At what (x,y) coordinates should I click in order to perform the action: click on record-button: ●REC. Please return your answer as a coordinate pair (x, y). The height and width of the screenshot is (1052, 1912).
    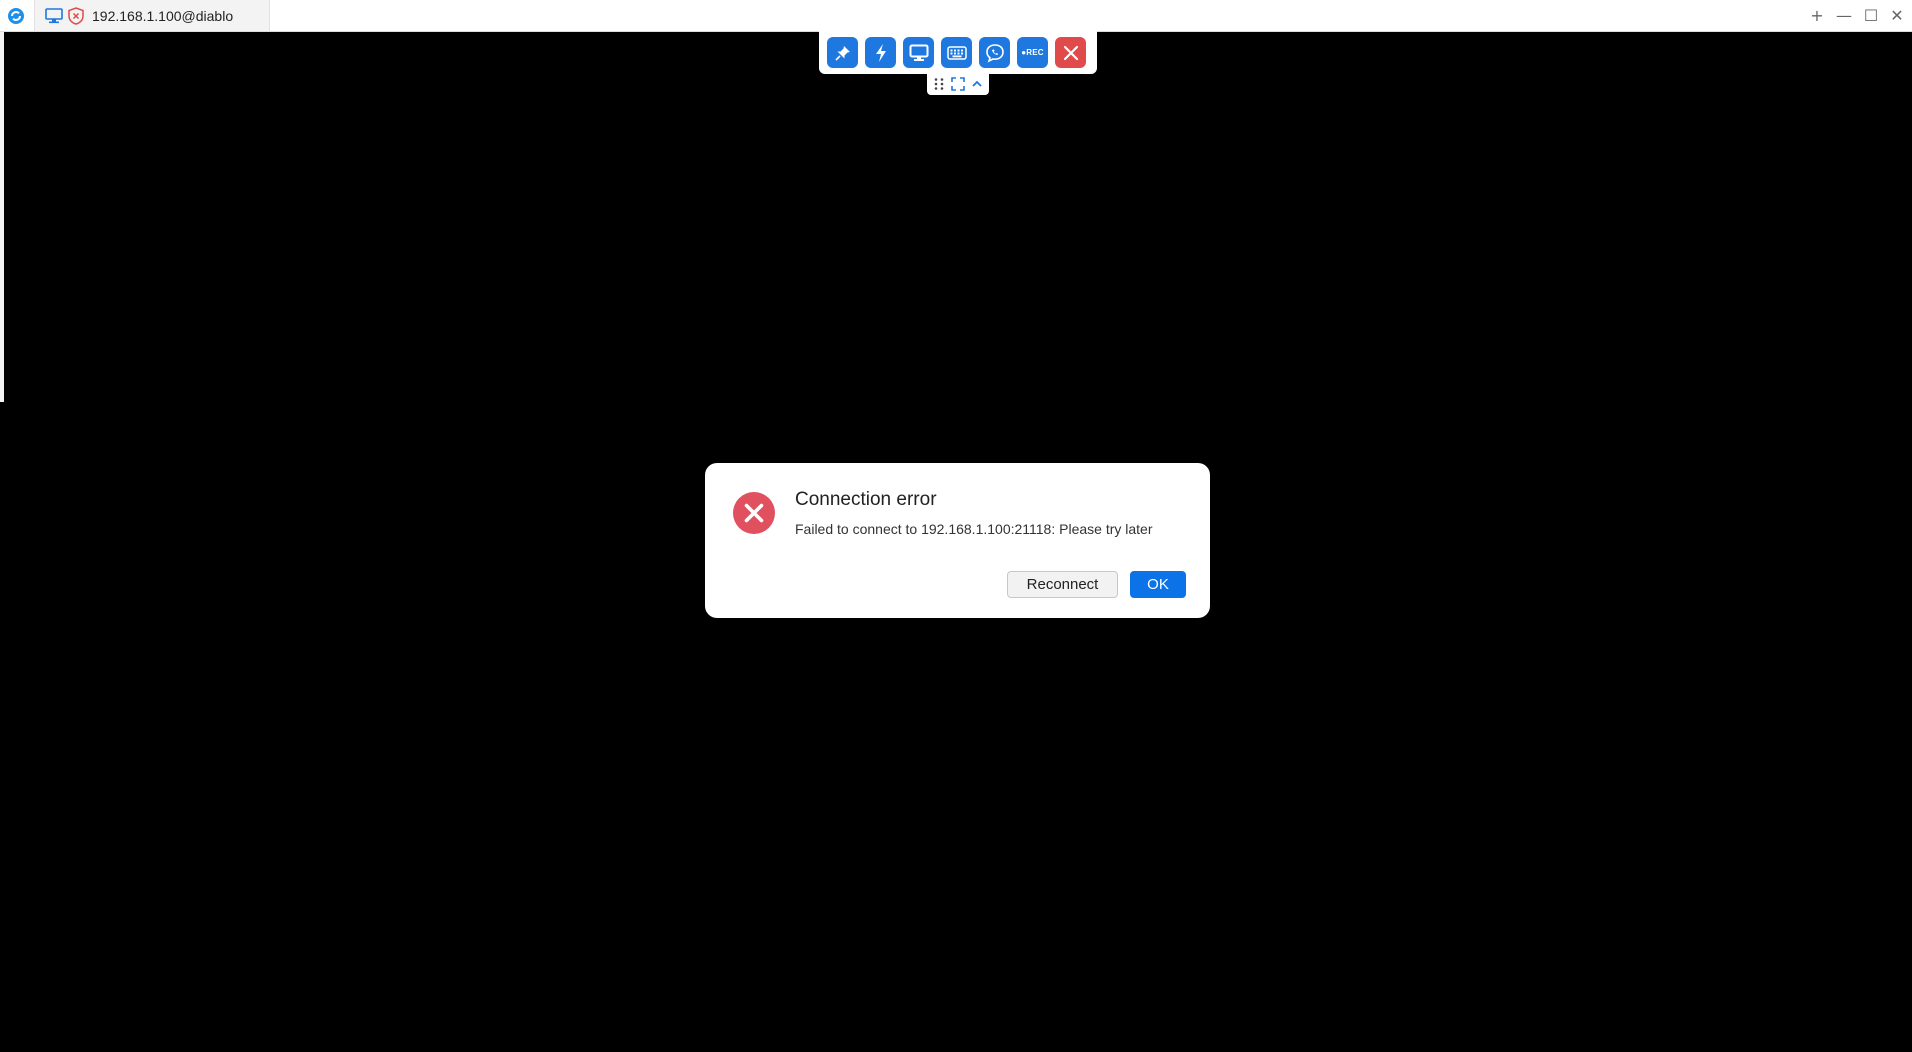
    Looking at the image, I should click on (1032, 52).